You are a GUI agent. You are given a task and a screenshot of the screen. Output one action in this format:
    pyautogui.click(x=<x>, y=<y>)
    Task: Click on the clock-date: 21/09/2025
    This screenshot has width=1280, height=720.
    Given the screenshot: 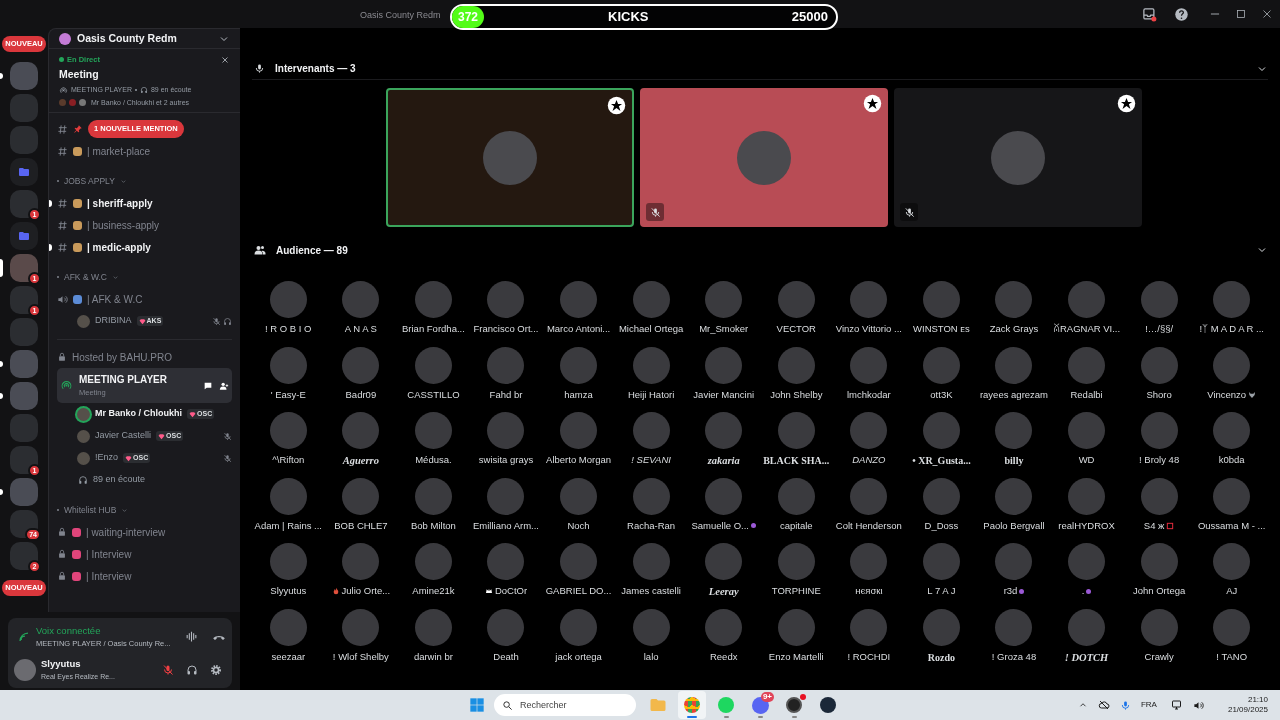 What is the action you would take?
    pyautogui.click(x=1247, y=710)
    